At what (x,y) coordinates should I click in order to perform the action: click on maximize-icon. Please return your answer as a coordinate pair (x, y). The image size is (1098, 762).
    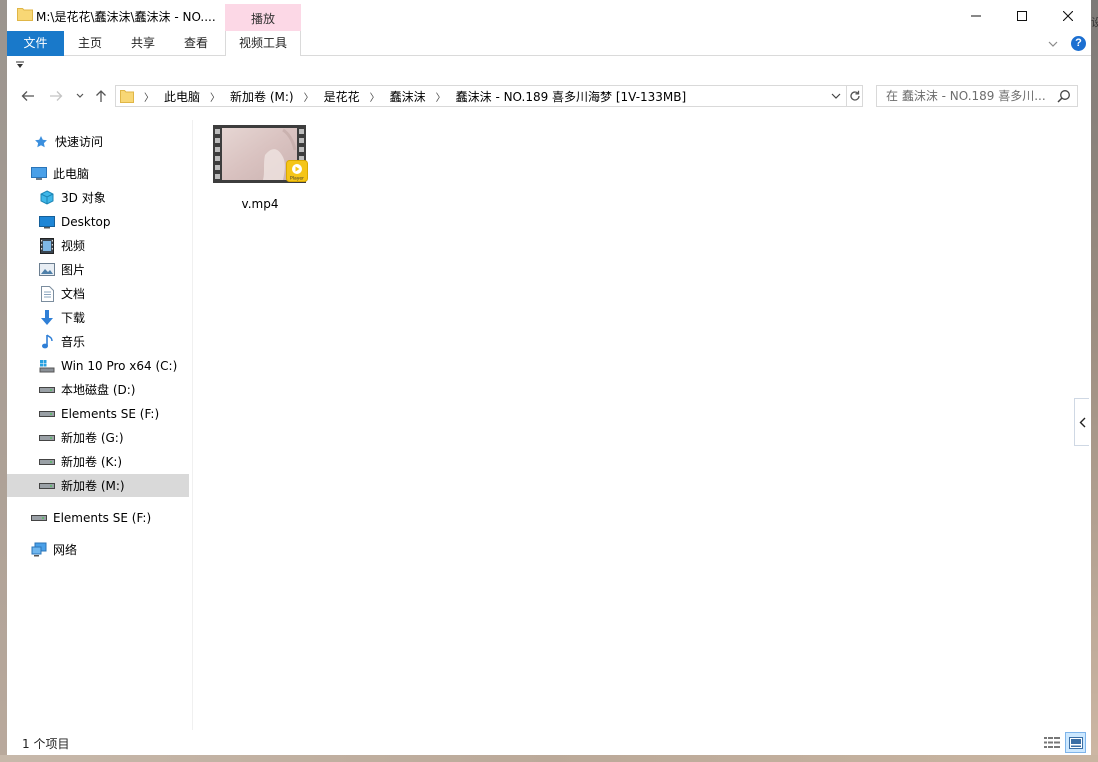
    Looking at the image, I should click on (1022, 15).